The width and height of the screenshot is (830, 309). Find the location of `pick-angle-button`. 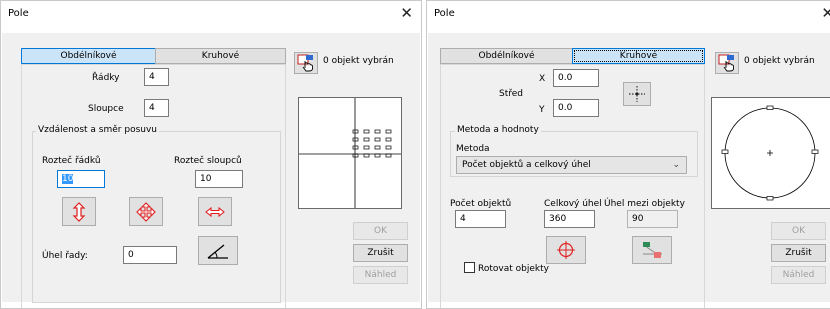

pick-angle-button is located at coordinates (566, 250).